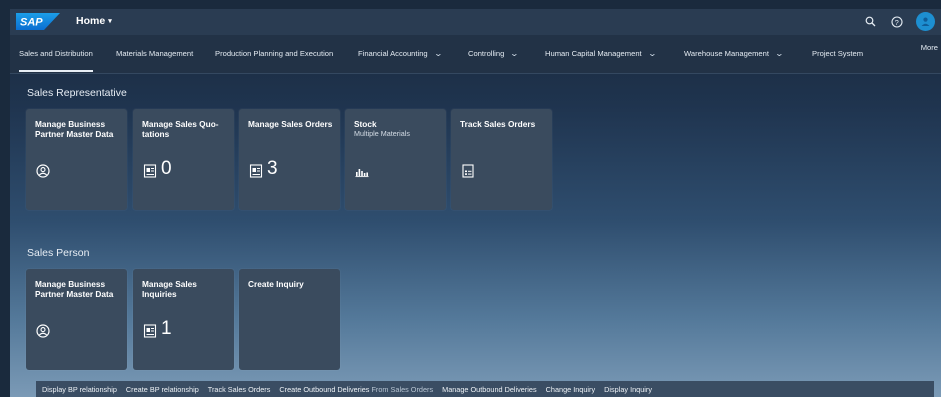  What do you see at coordinates (166, 328) in the screenshot?
I see `tile-count: 1` at bounding box center [166, 328].